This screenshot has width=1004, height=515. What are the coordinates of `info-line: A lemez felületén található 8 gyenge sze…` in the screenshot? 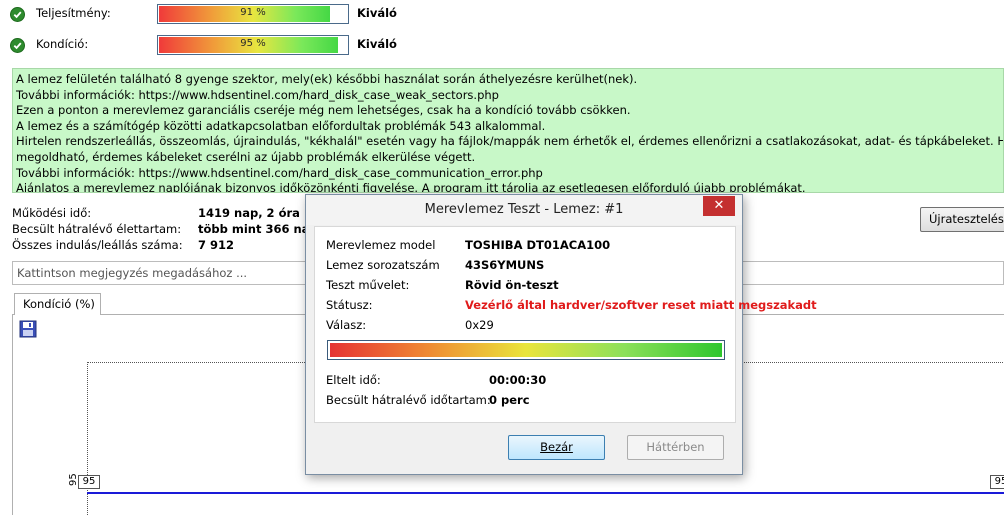 It's located at (327, 79).